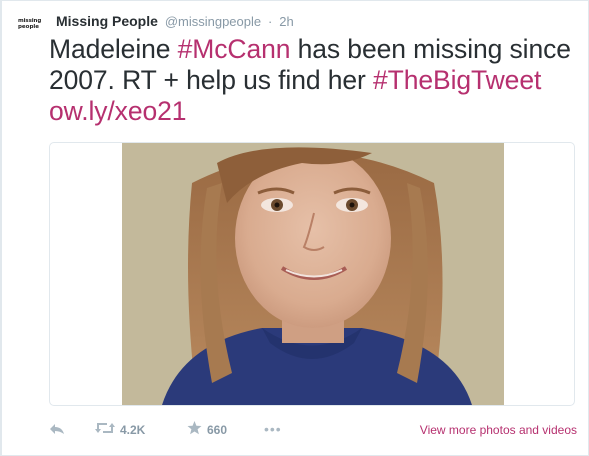 Image resolution: width=589 pixels, height=456 pixels. I want to click on avatar: missing people, so click(33, 24).